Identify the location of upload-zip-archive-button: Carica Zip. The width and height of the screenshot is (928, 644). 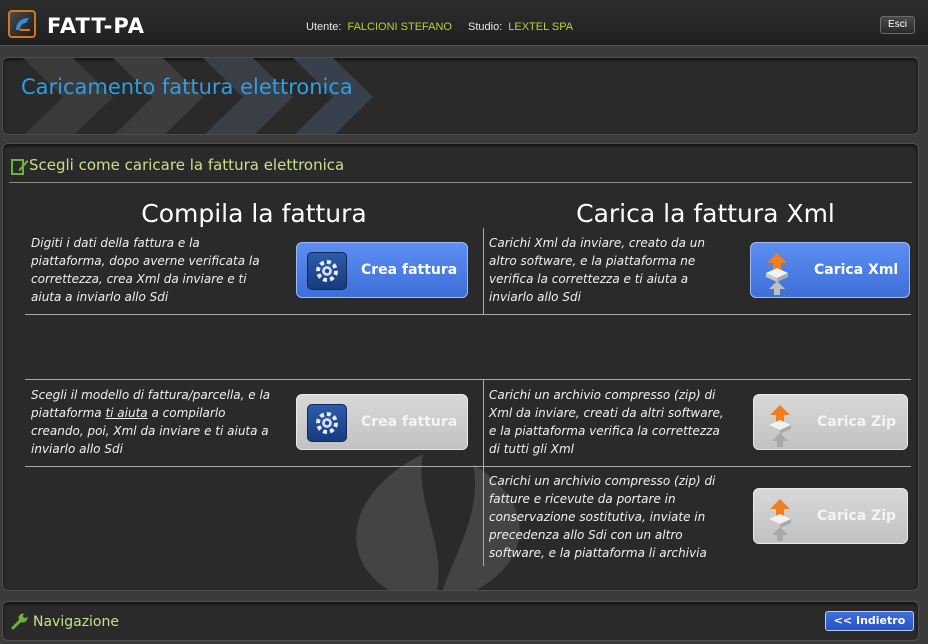
(830, 516).